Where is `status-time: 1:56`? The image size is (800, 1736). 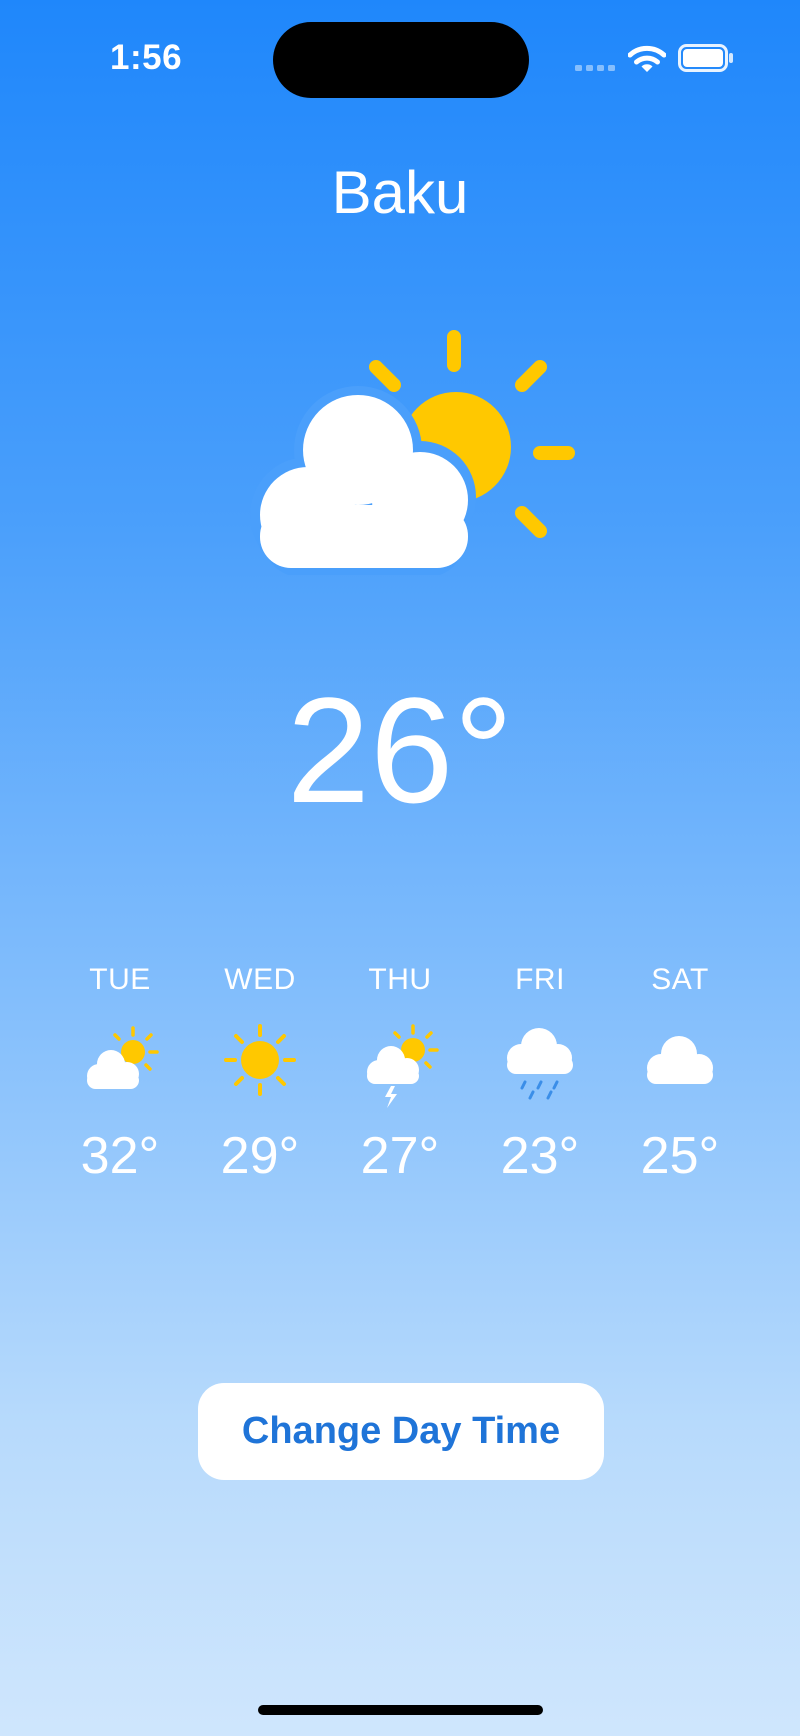
status-time: 1:56 is located at coordinates (146, 57).